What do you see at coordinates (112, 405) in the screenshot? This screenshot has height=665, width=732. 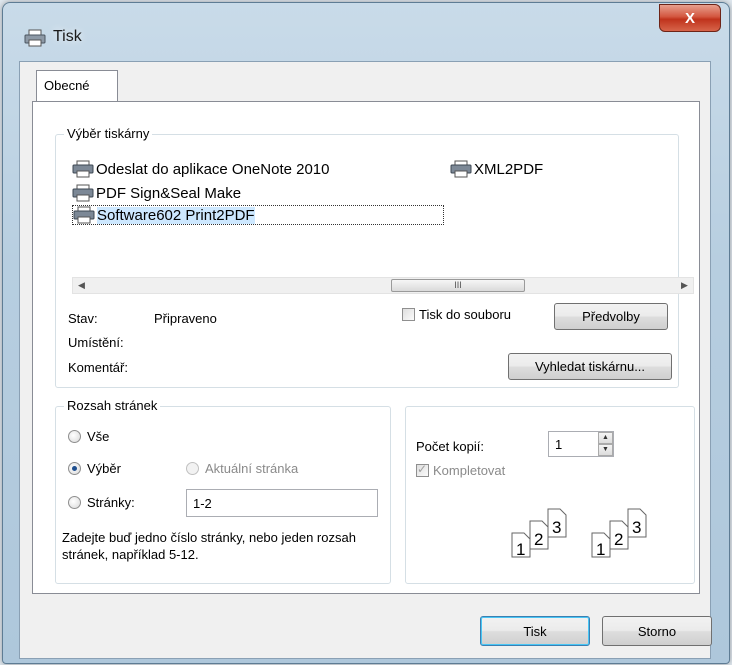 I see `page-range-legend: Rozsah stránek` at bounding box center [112, 405].